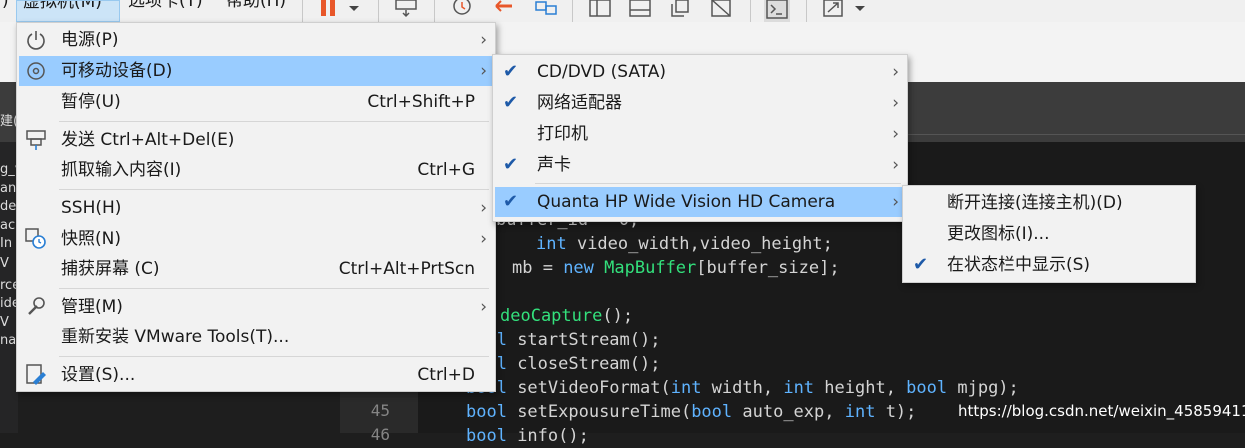 The image size is (1245, 448). Describe the element at coordinates (700, 134) in the screenshot. I see `menu-item-printer: 打印机 ›` at that location.